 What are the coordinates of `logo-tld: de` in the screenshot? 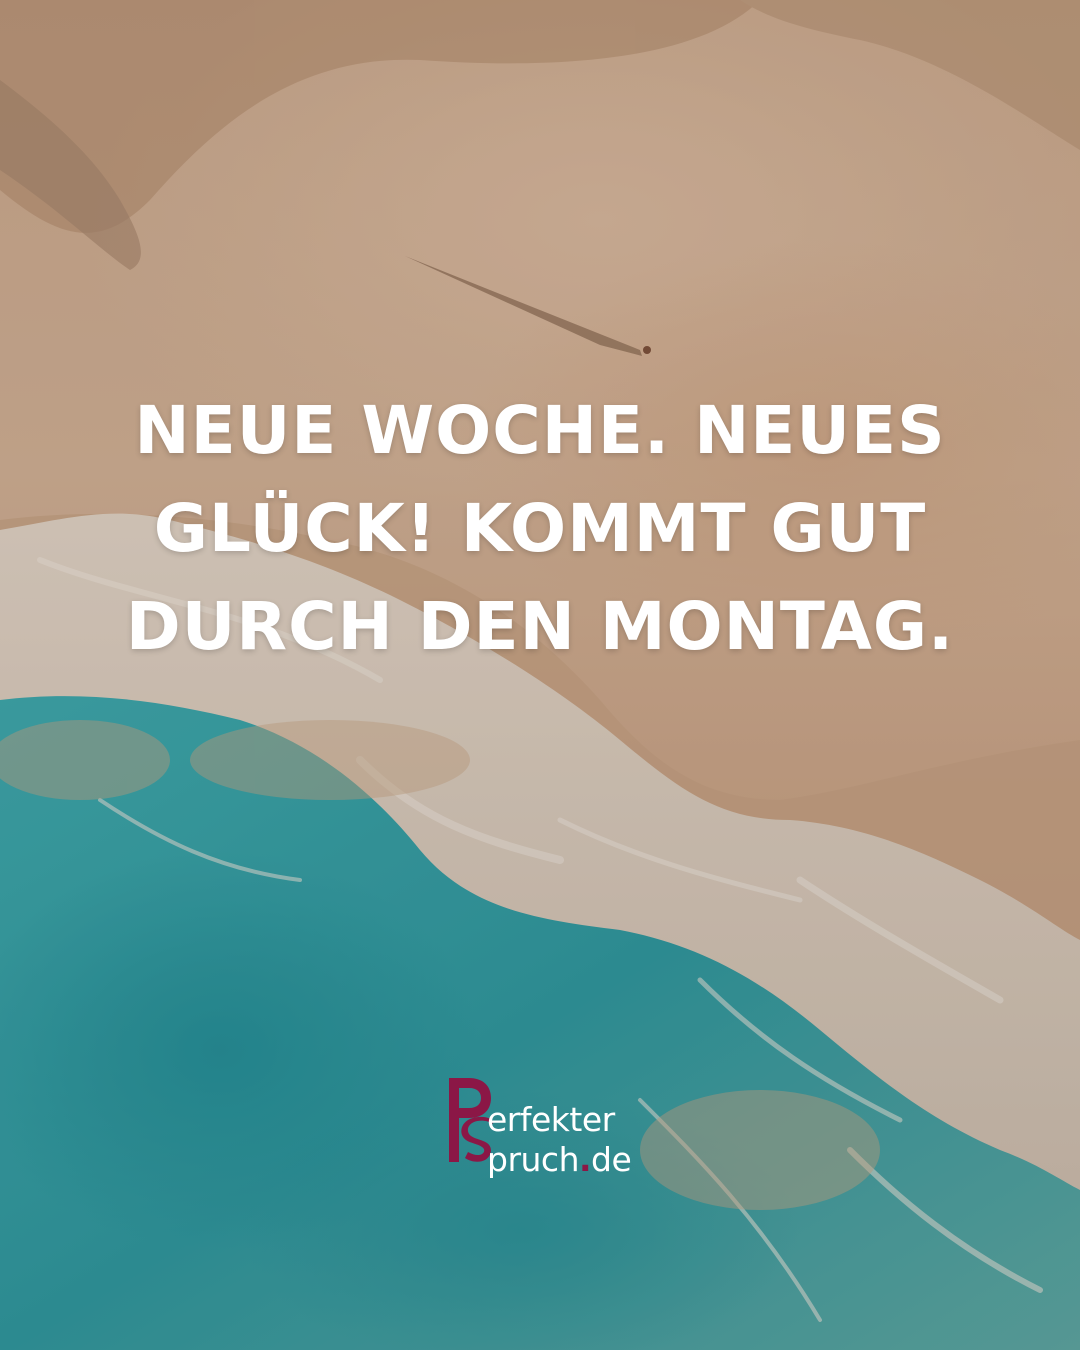 It's located at (611, 1159).